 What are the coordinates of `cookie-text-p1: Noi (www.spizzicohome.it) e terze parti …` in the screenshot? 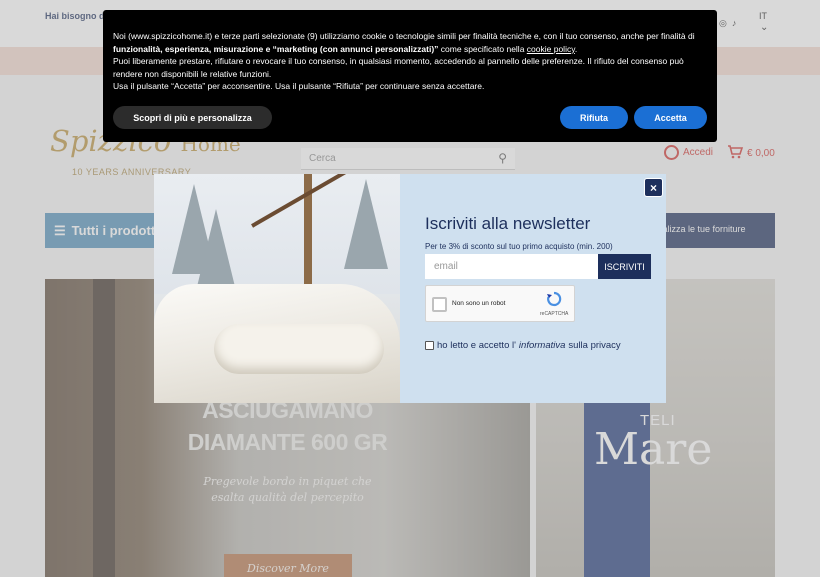 It's located at (404, 36).